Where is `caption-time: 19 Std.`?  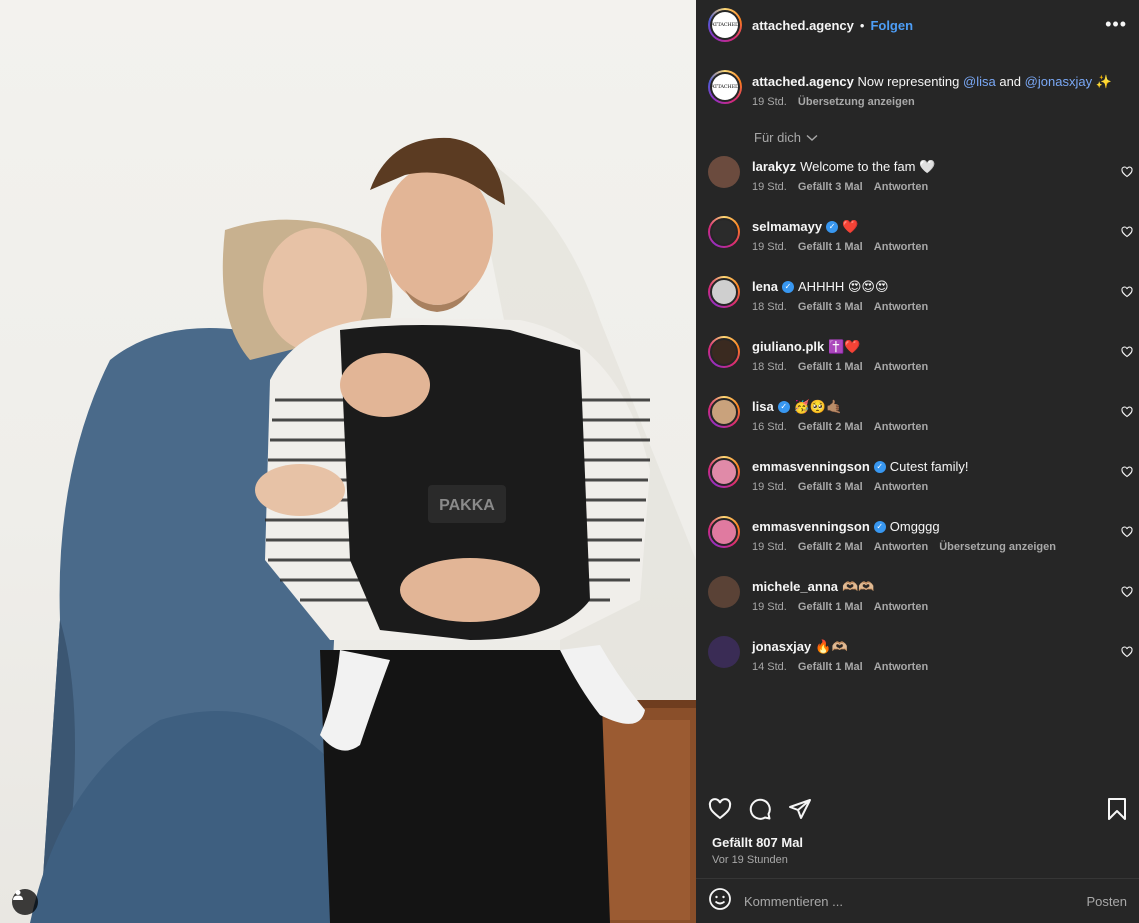
caption-time: 19 Std. is located at coordinates (769, 102).